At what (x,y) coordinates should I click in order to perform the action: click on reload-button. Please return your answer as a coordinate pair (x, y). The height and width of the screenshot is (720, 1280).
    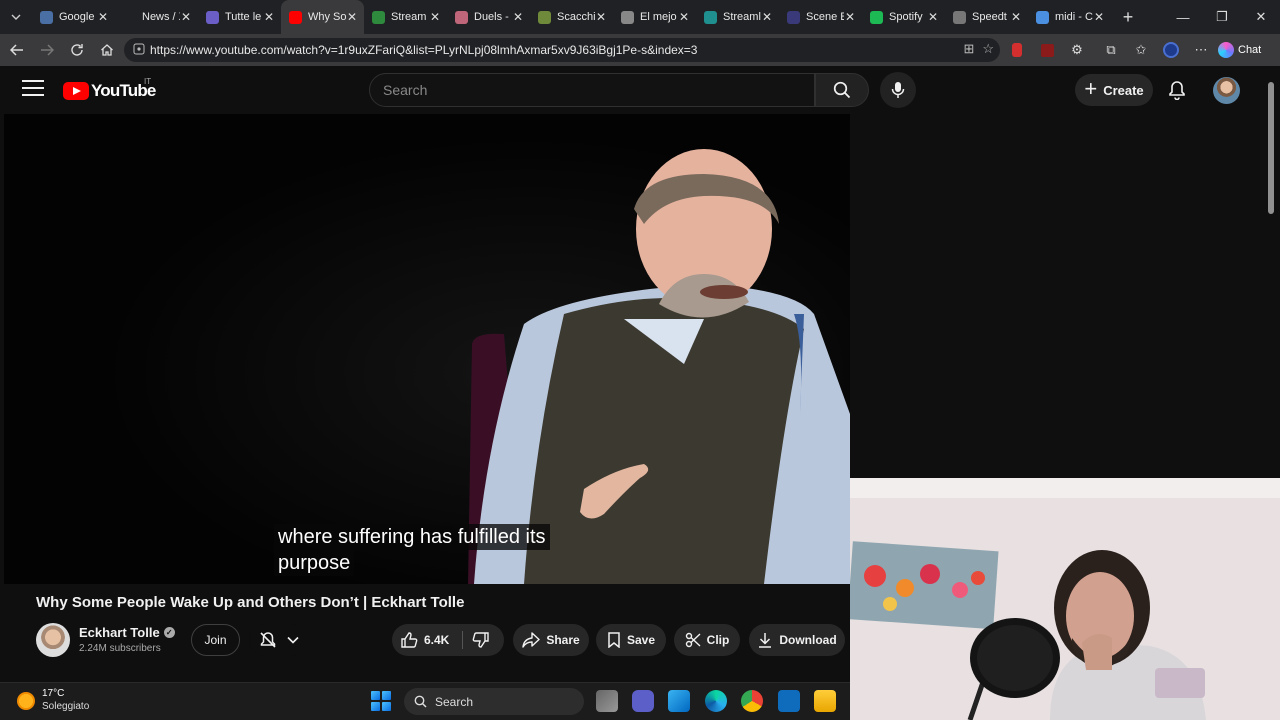
    Looking at the image, I should click on (77, 50).